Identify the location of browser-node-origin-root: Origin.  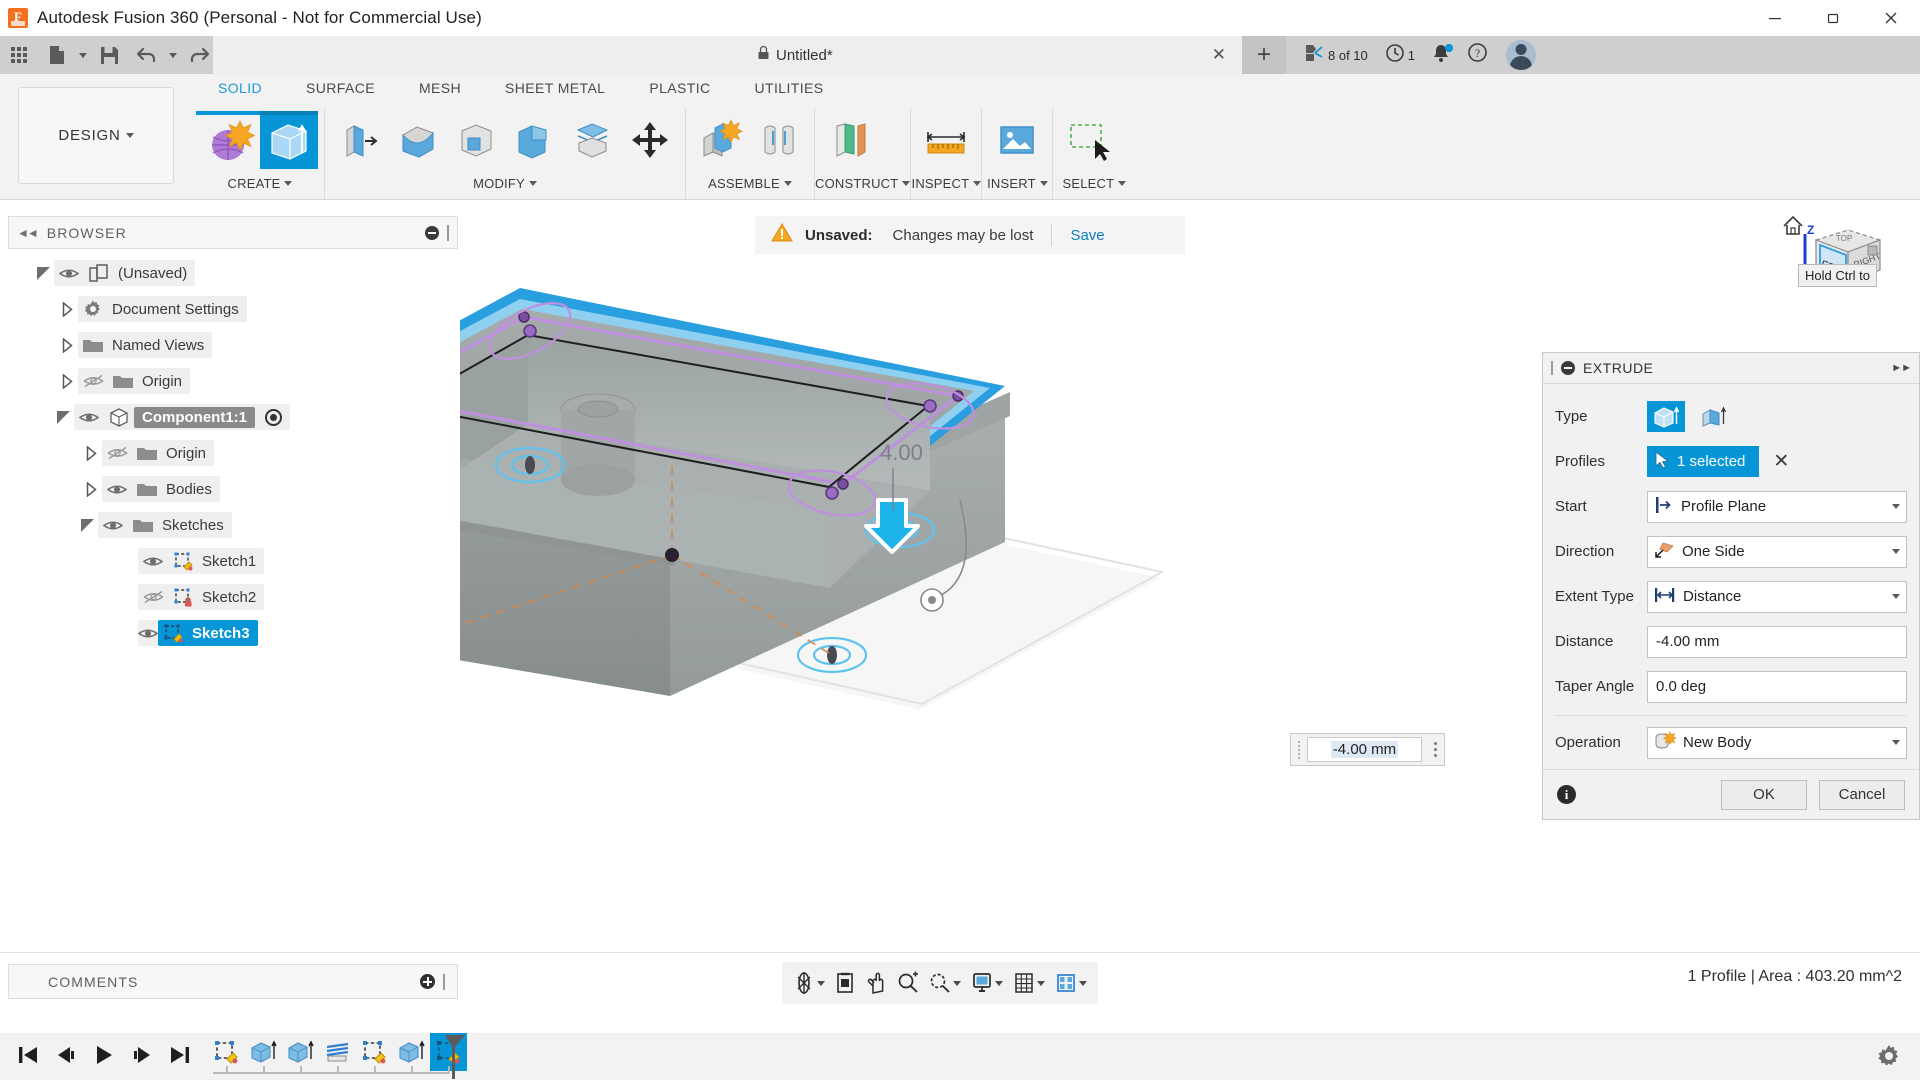
(233, 381).